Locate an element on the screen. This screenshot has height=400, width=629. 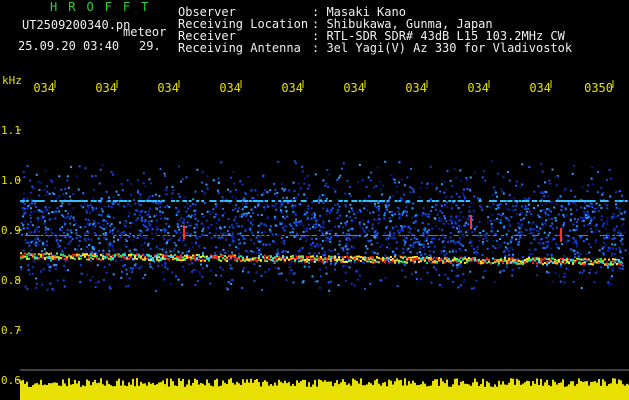
x-tick-label: 0350 is located at coordinates (598, 88).